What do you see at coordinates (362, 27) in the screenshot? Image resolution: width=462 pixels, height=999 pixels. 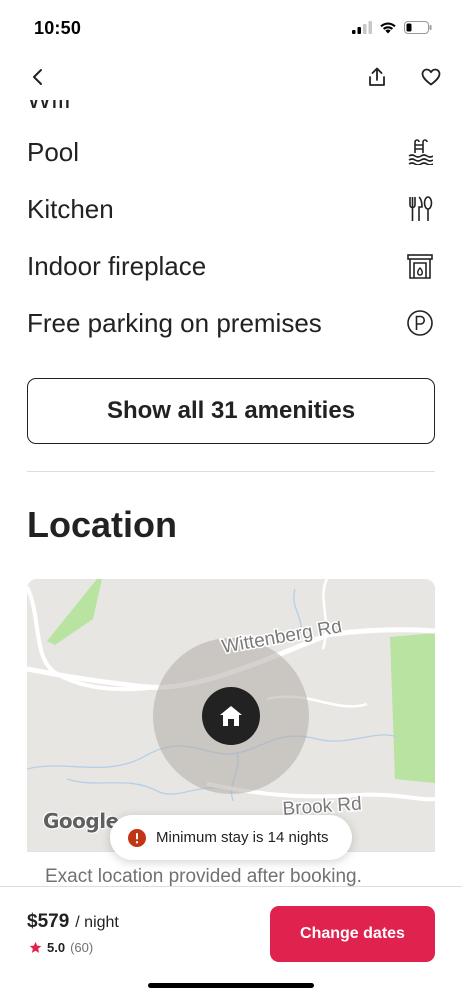 I see `cellular-signal-icon` at bounding box center [362, 27].